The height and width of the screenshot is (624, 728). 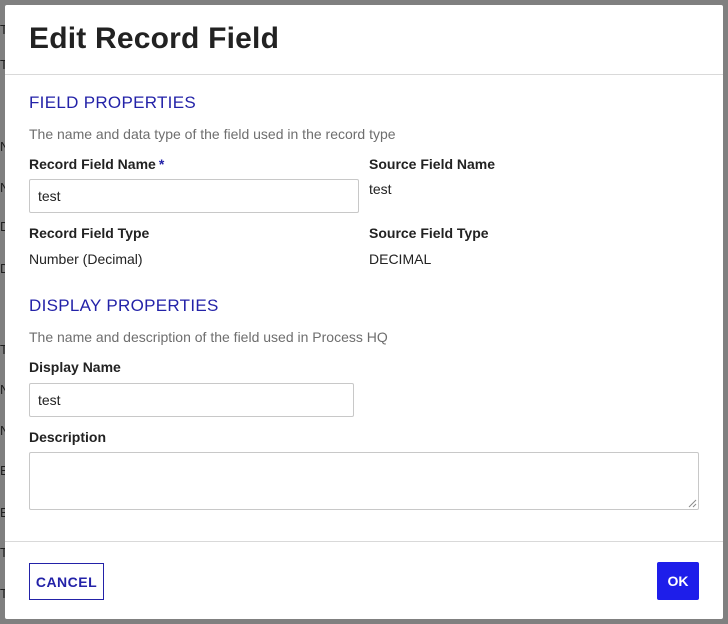 What do you see at coordinates (124, 305) in the screenshot?
I see `display-properties-heading: DISPLAY PROPERTIES` at bounding box center [124, 305].